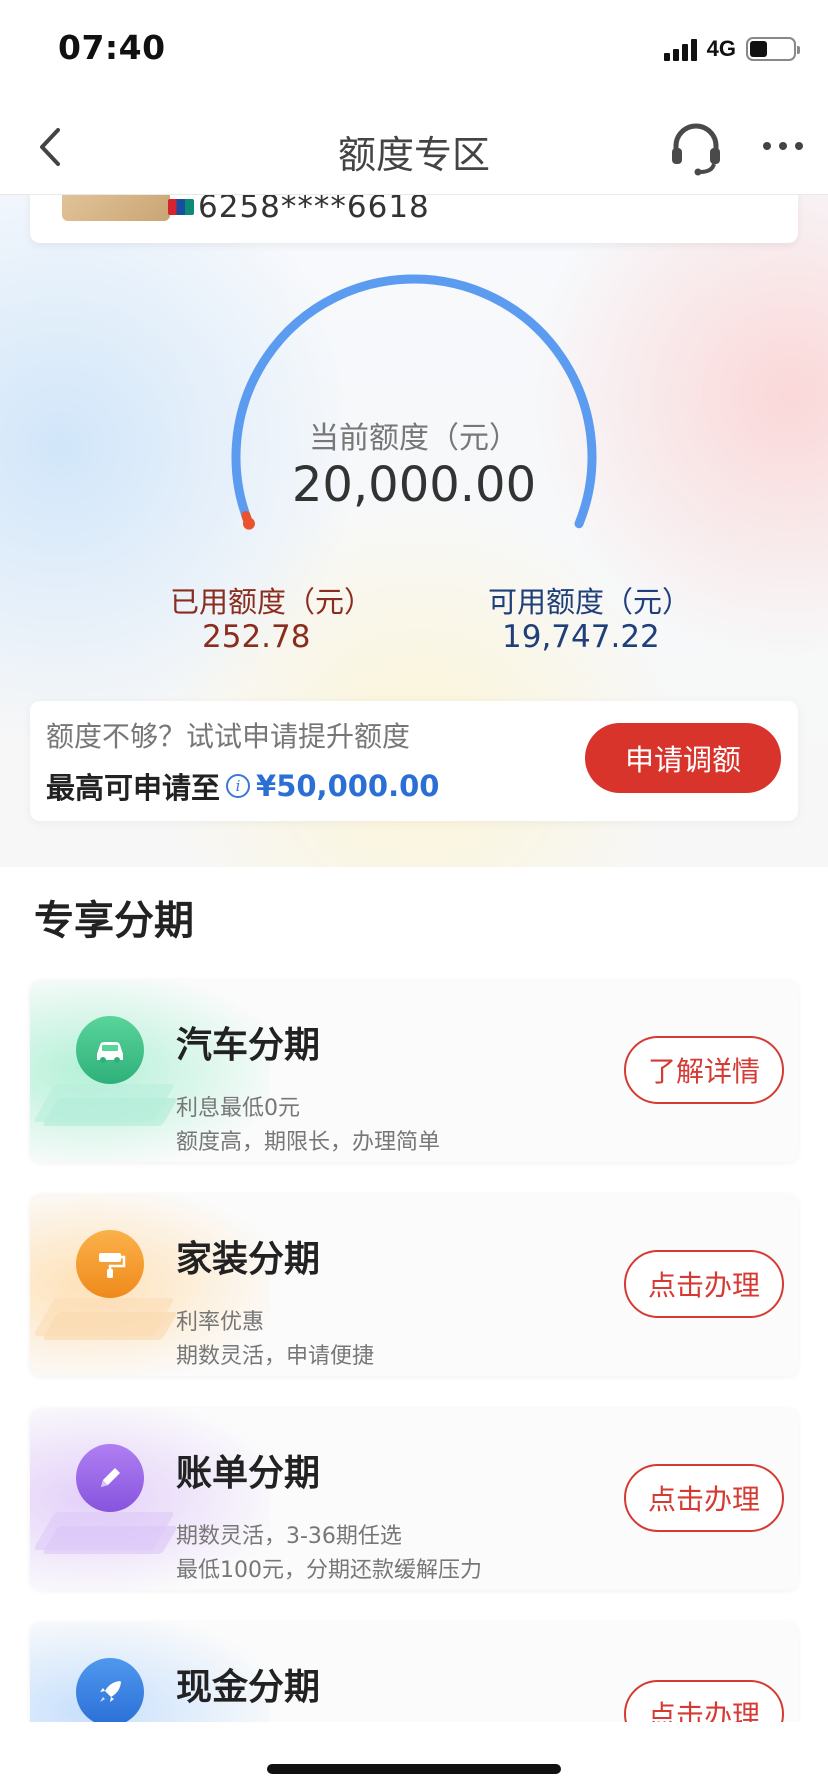 The height and width of the screenshot is (1792, 828). I want to click on apply-raise-button: 申请调额, so click(683, 758).